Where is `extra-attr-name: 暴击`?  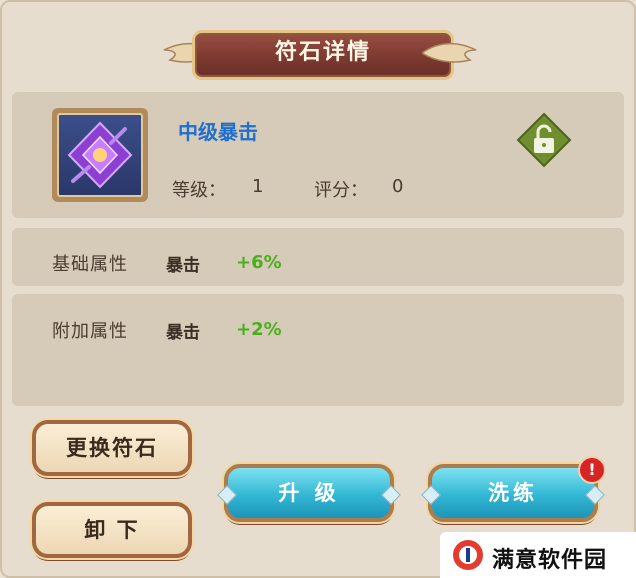 extra-attr-name: 暴击 is located at coordinates (183, 333).